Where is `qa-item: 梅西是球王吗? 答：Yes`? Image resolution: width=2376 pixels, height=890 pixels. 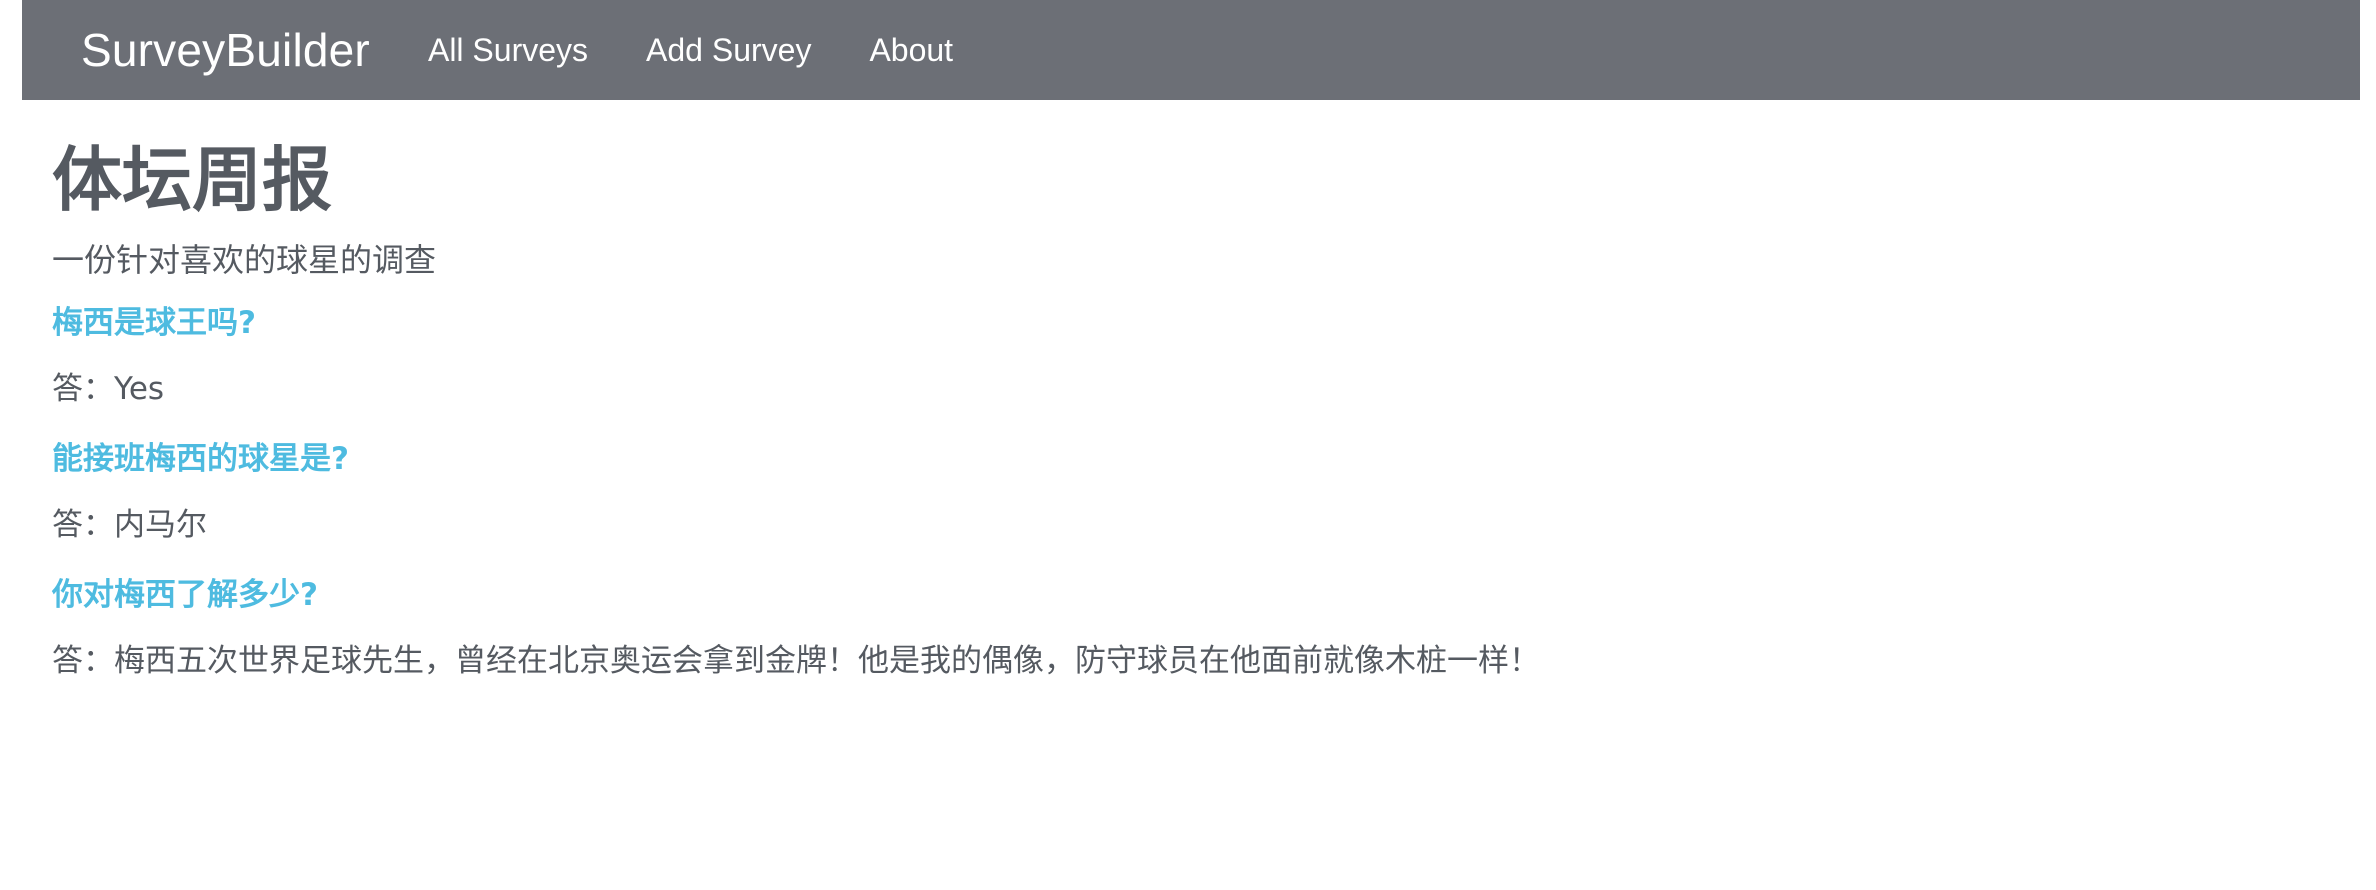 qa-item: 梅西是球王吗? 答：Yes is located at coordinates (1192, 356).